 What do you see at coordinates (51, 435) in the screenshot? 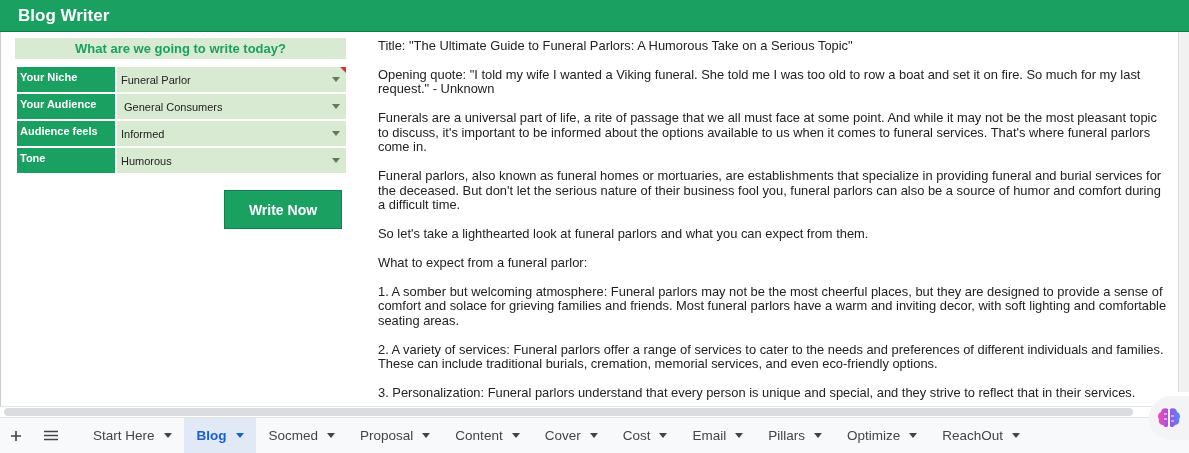
I see `menu-icon` at bounding box center [51, 435].